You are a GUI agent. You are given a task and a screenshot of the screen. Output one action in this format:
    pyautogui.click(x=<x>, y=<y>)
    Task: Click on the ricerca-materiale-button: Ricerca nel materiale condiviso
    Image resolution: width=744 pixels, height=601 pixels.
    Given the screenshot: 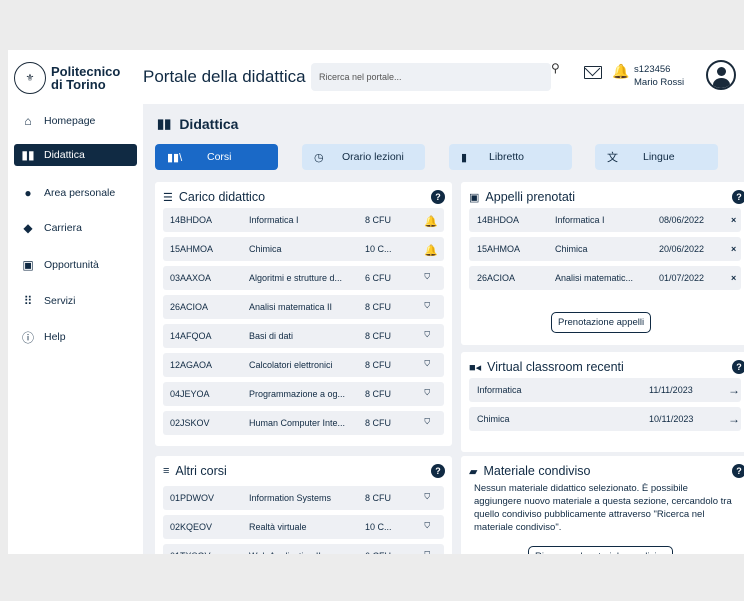 What is the action you would take?
    pyautogui.click(x=601, y=550)
    